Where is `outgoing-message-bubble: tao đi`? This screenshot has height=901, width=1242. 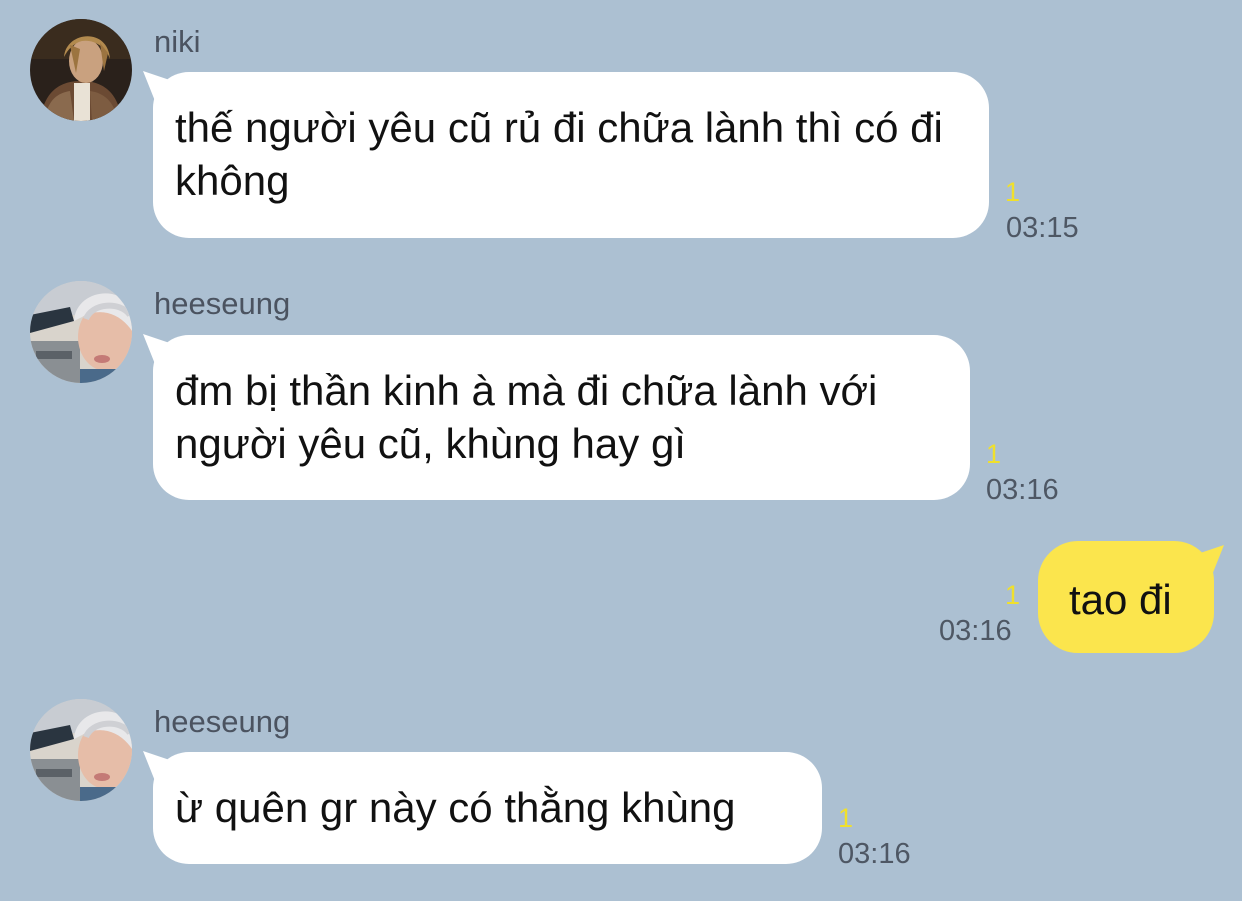 outgoing-message-bubble: tao đi is located at coordinates (1126, 597).